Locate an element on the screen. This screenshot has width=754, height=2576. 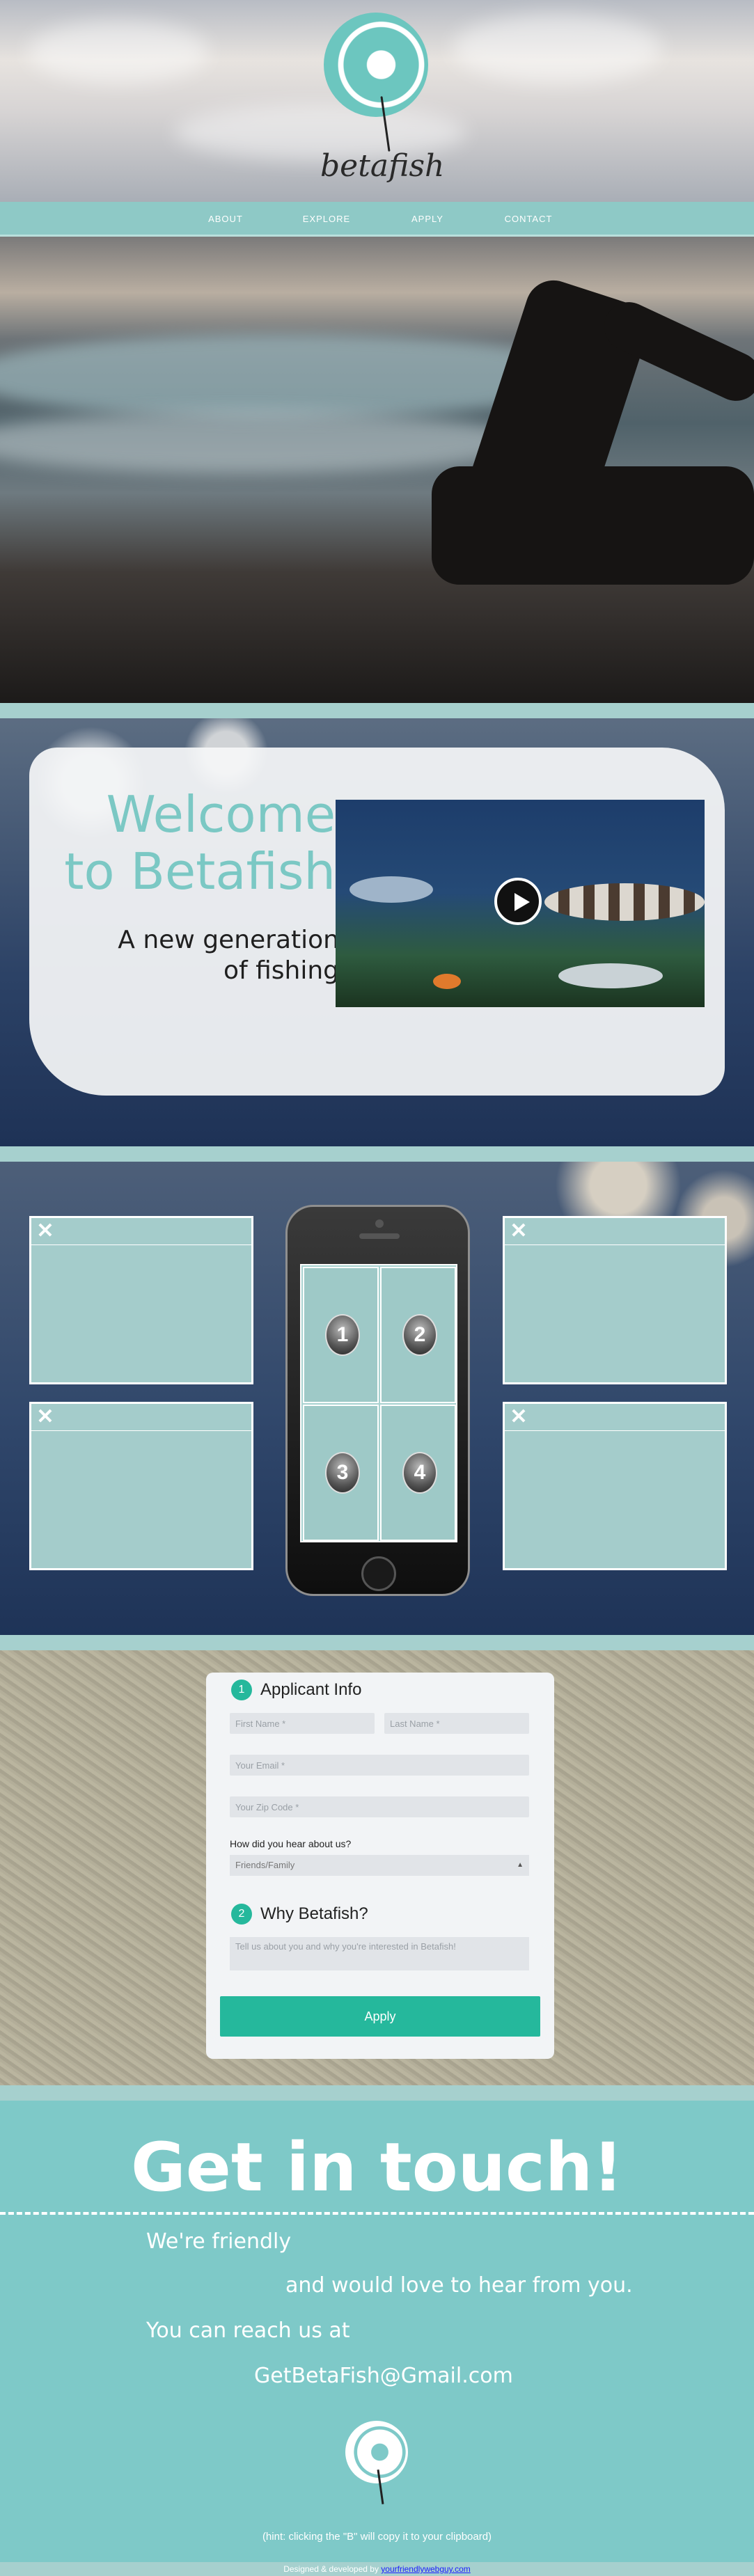
tile-number: 1 is located at coordinates (342, 1335).